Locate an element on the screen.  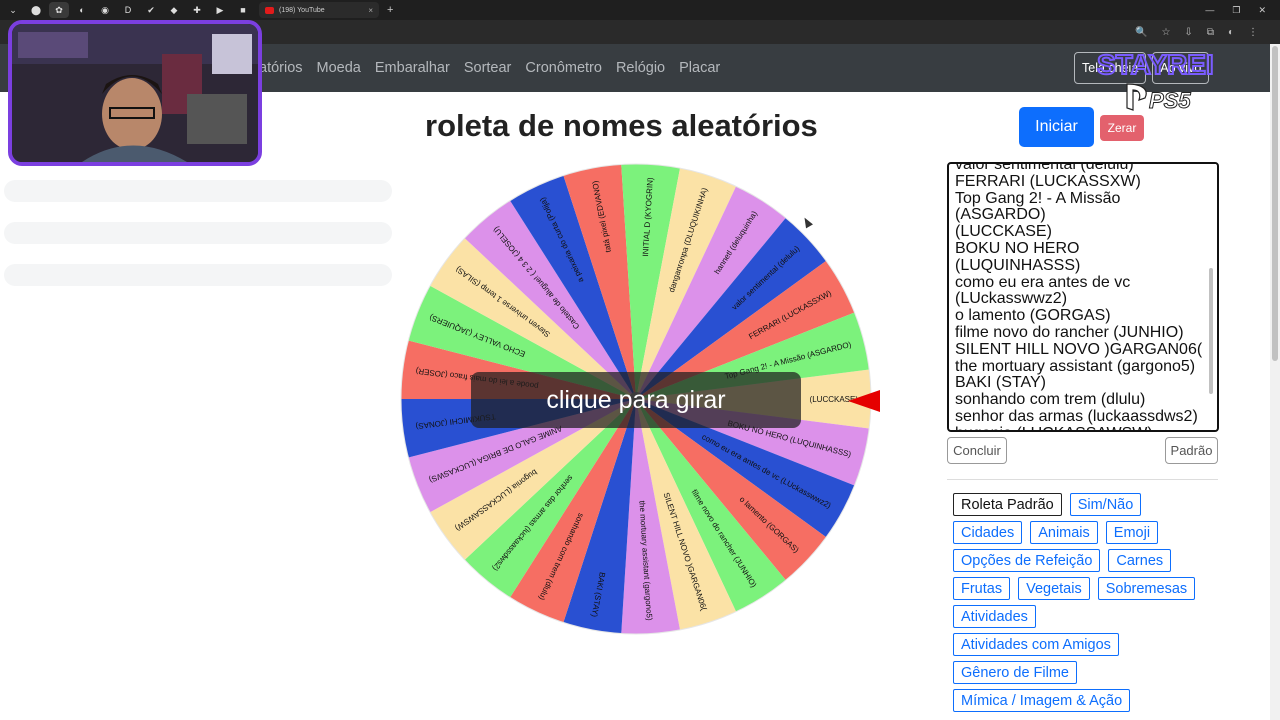
preset-button: Carnes is located at coordinates (1140, 560).